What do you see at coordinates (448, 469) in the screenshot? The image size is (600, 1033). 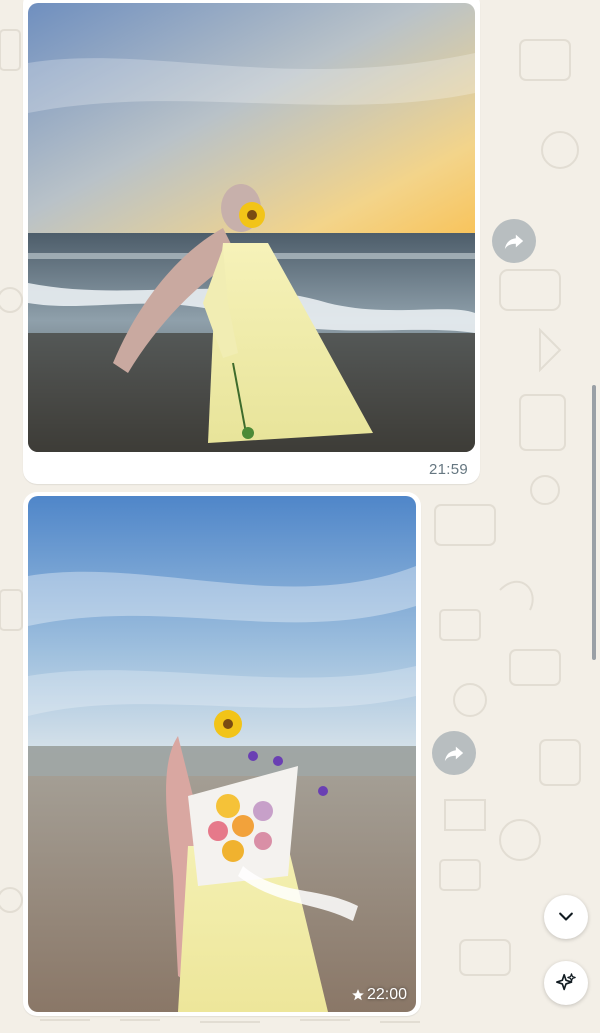 I see `message-timestamp: 21:59` at bounding box center [448, 469].